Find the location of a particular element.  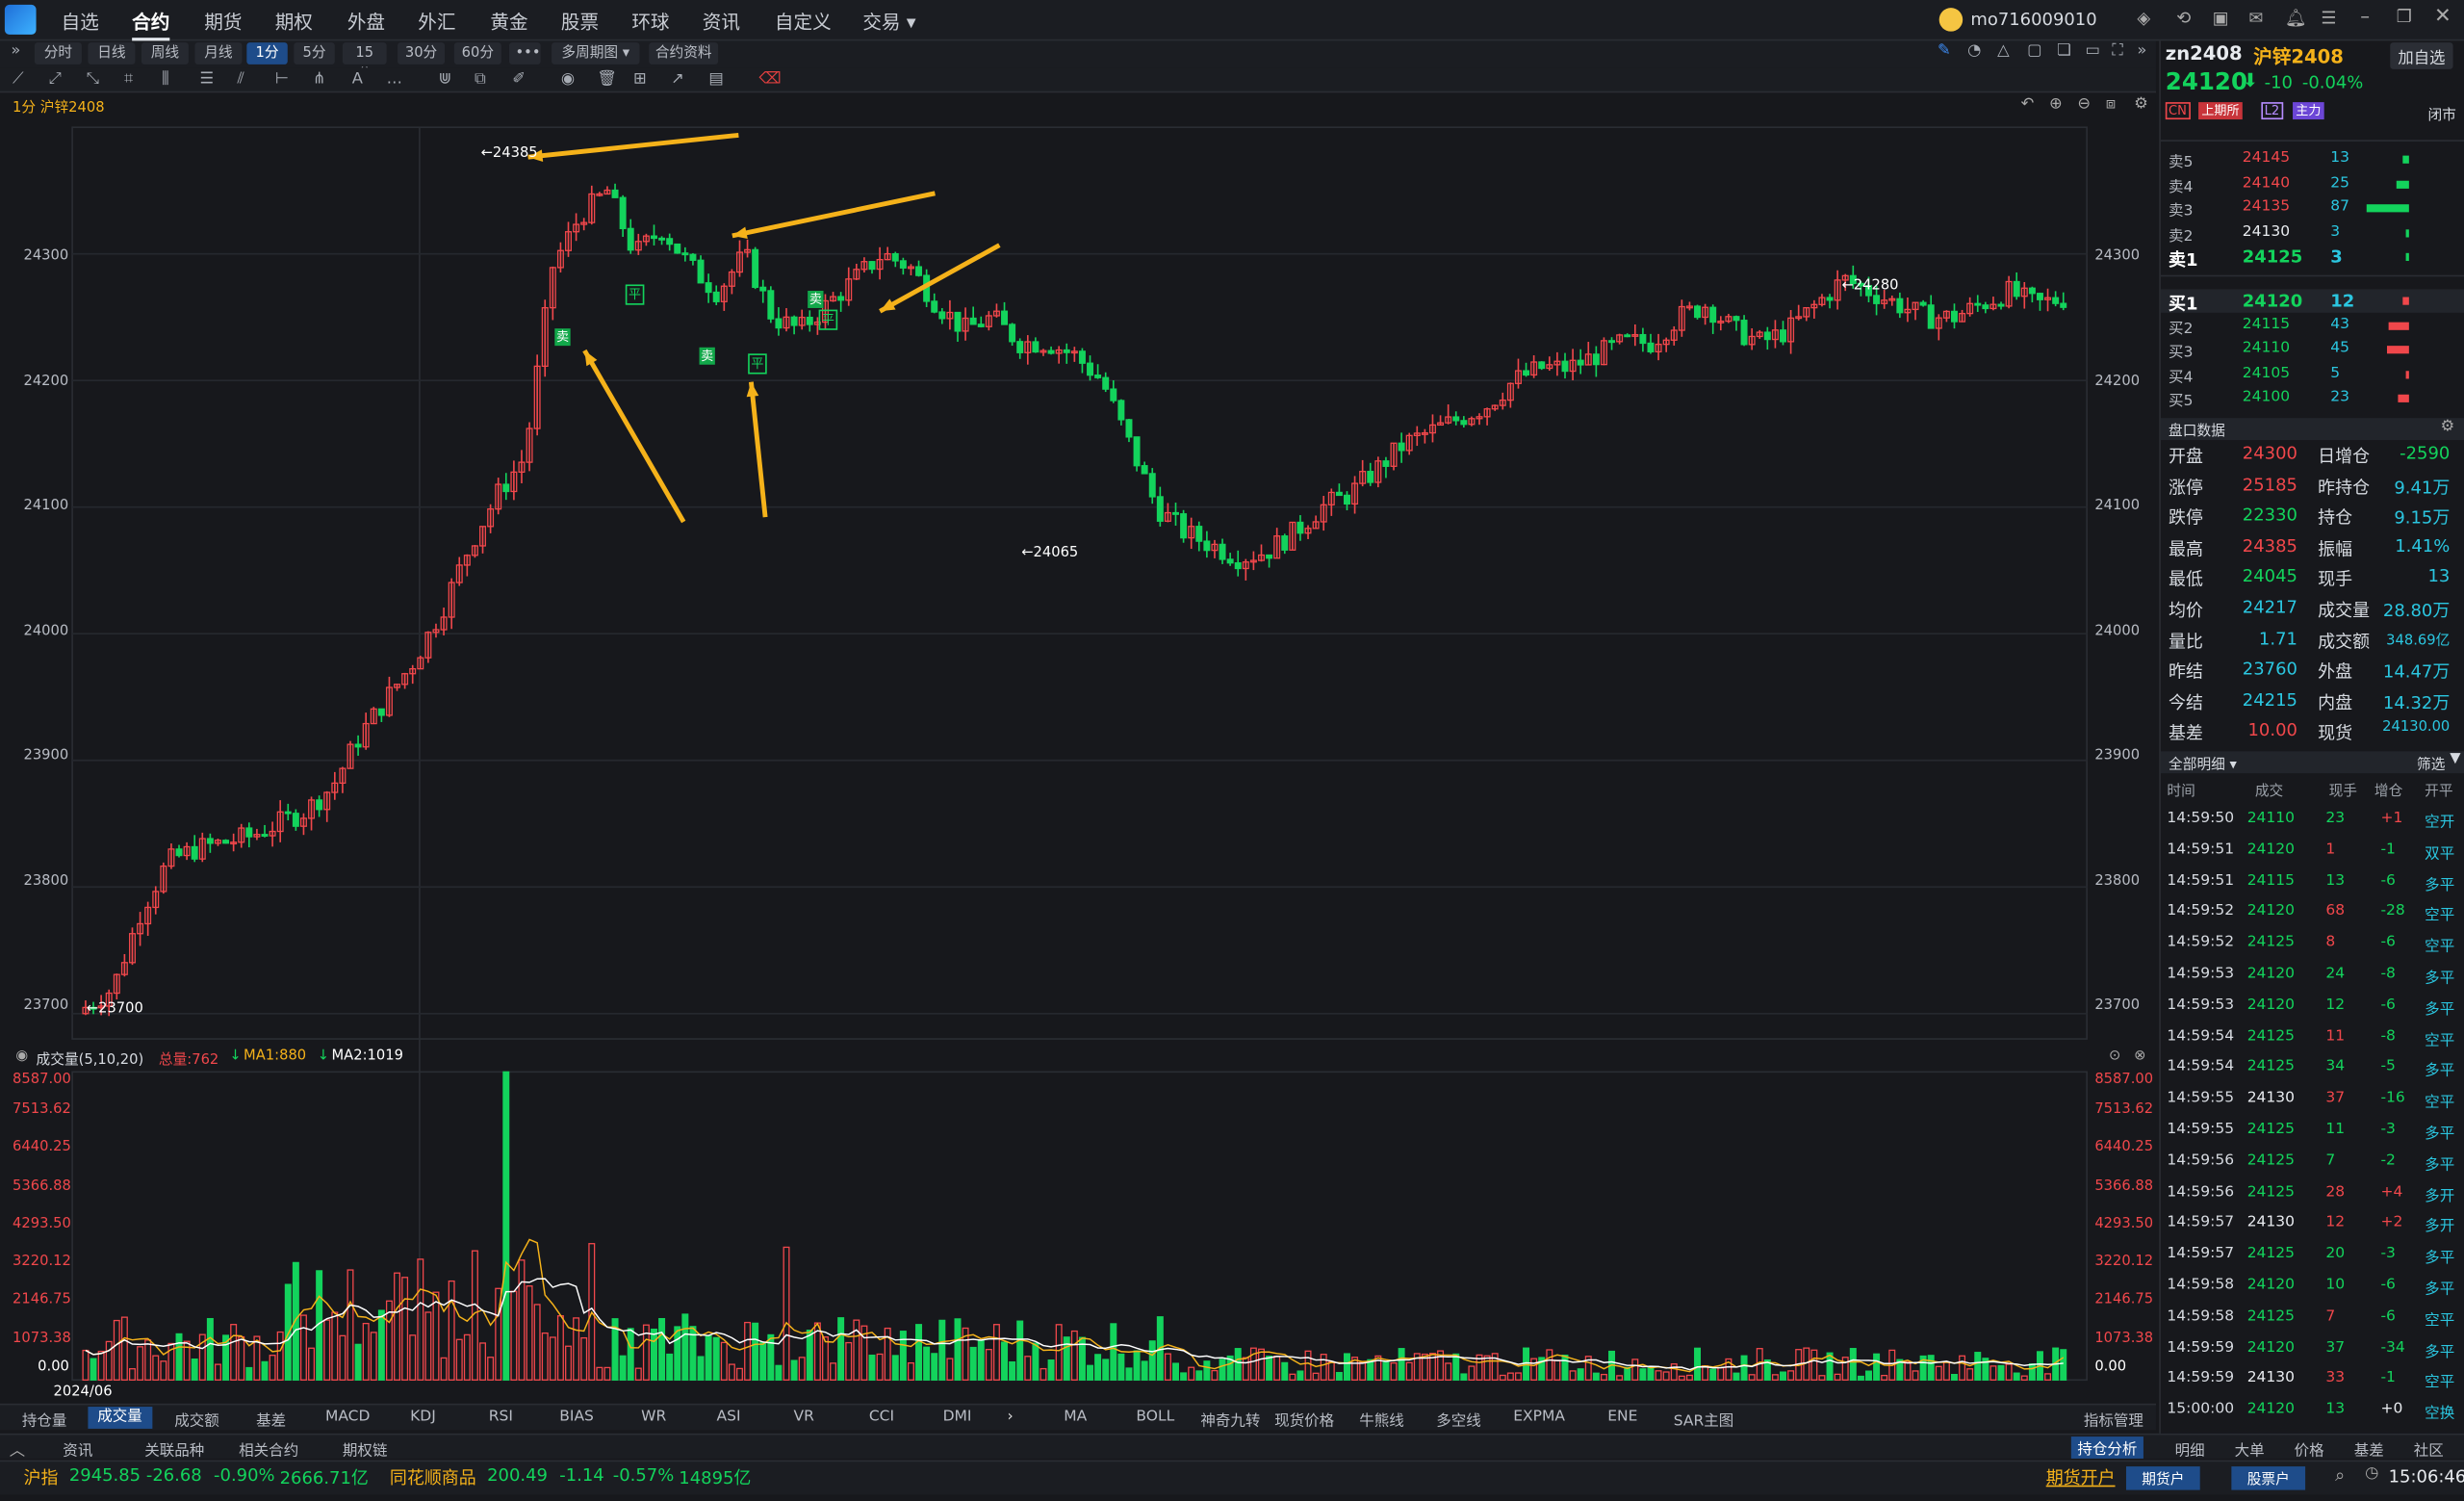

tick-row: 14:59:54 24125 11 -8 空平 is located at coordinates (2312, 1037).